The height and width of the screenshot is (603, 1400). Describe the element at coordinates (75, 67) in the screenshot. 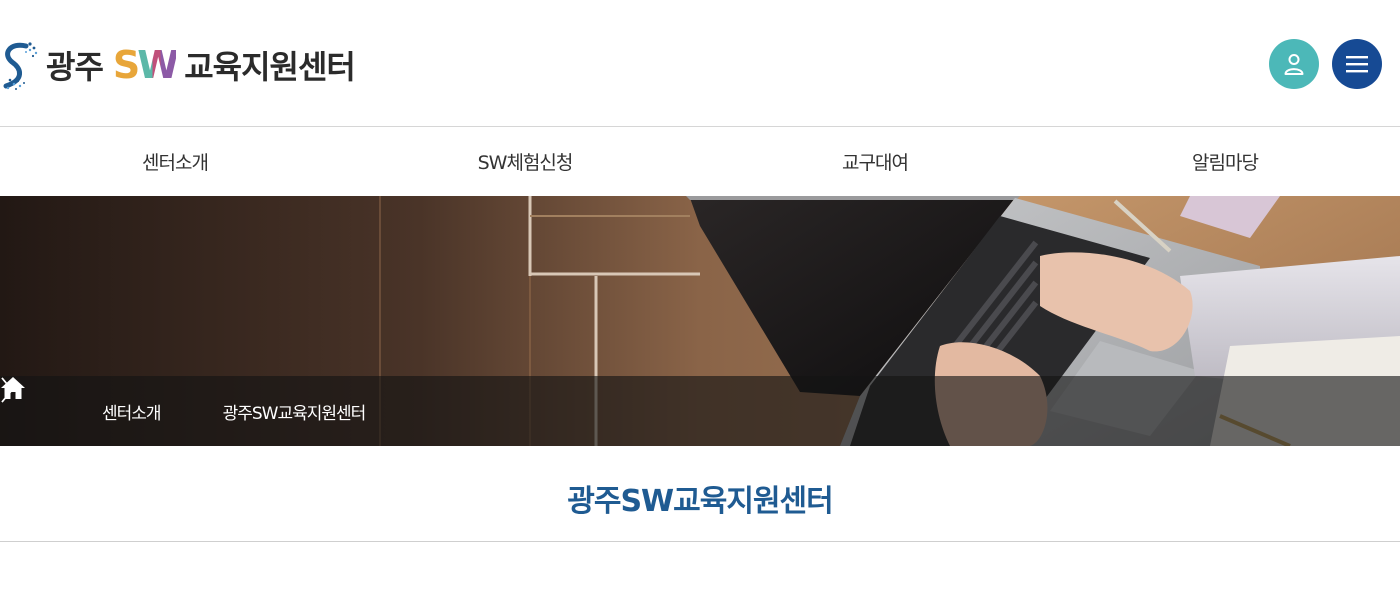

I see `logo-prefix: 광주` at that location.